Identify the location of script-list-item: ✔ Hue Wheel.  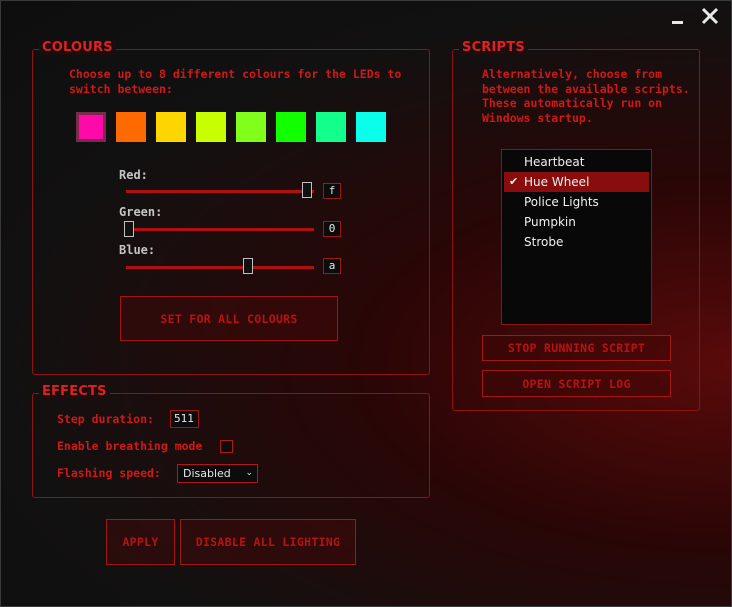
(576, 182).